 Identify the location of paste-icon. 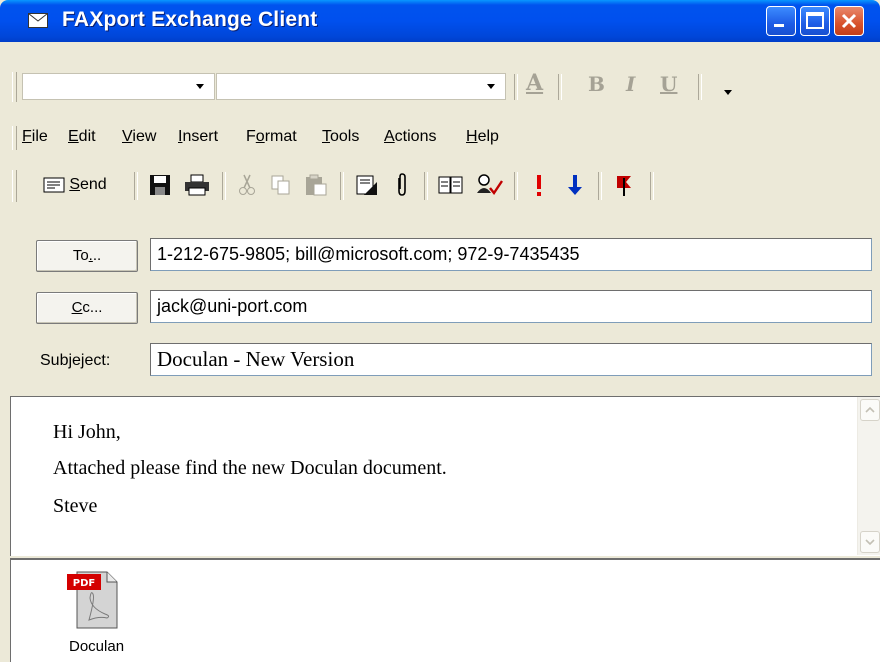
(316, 185).